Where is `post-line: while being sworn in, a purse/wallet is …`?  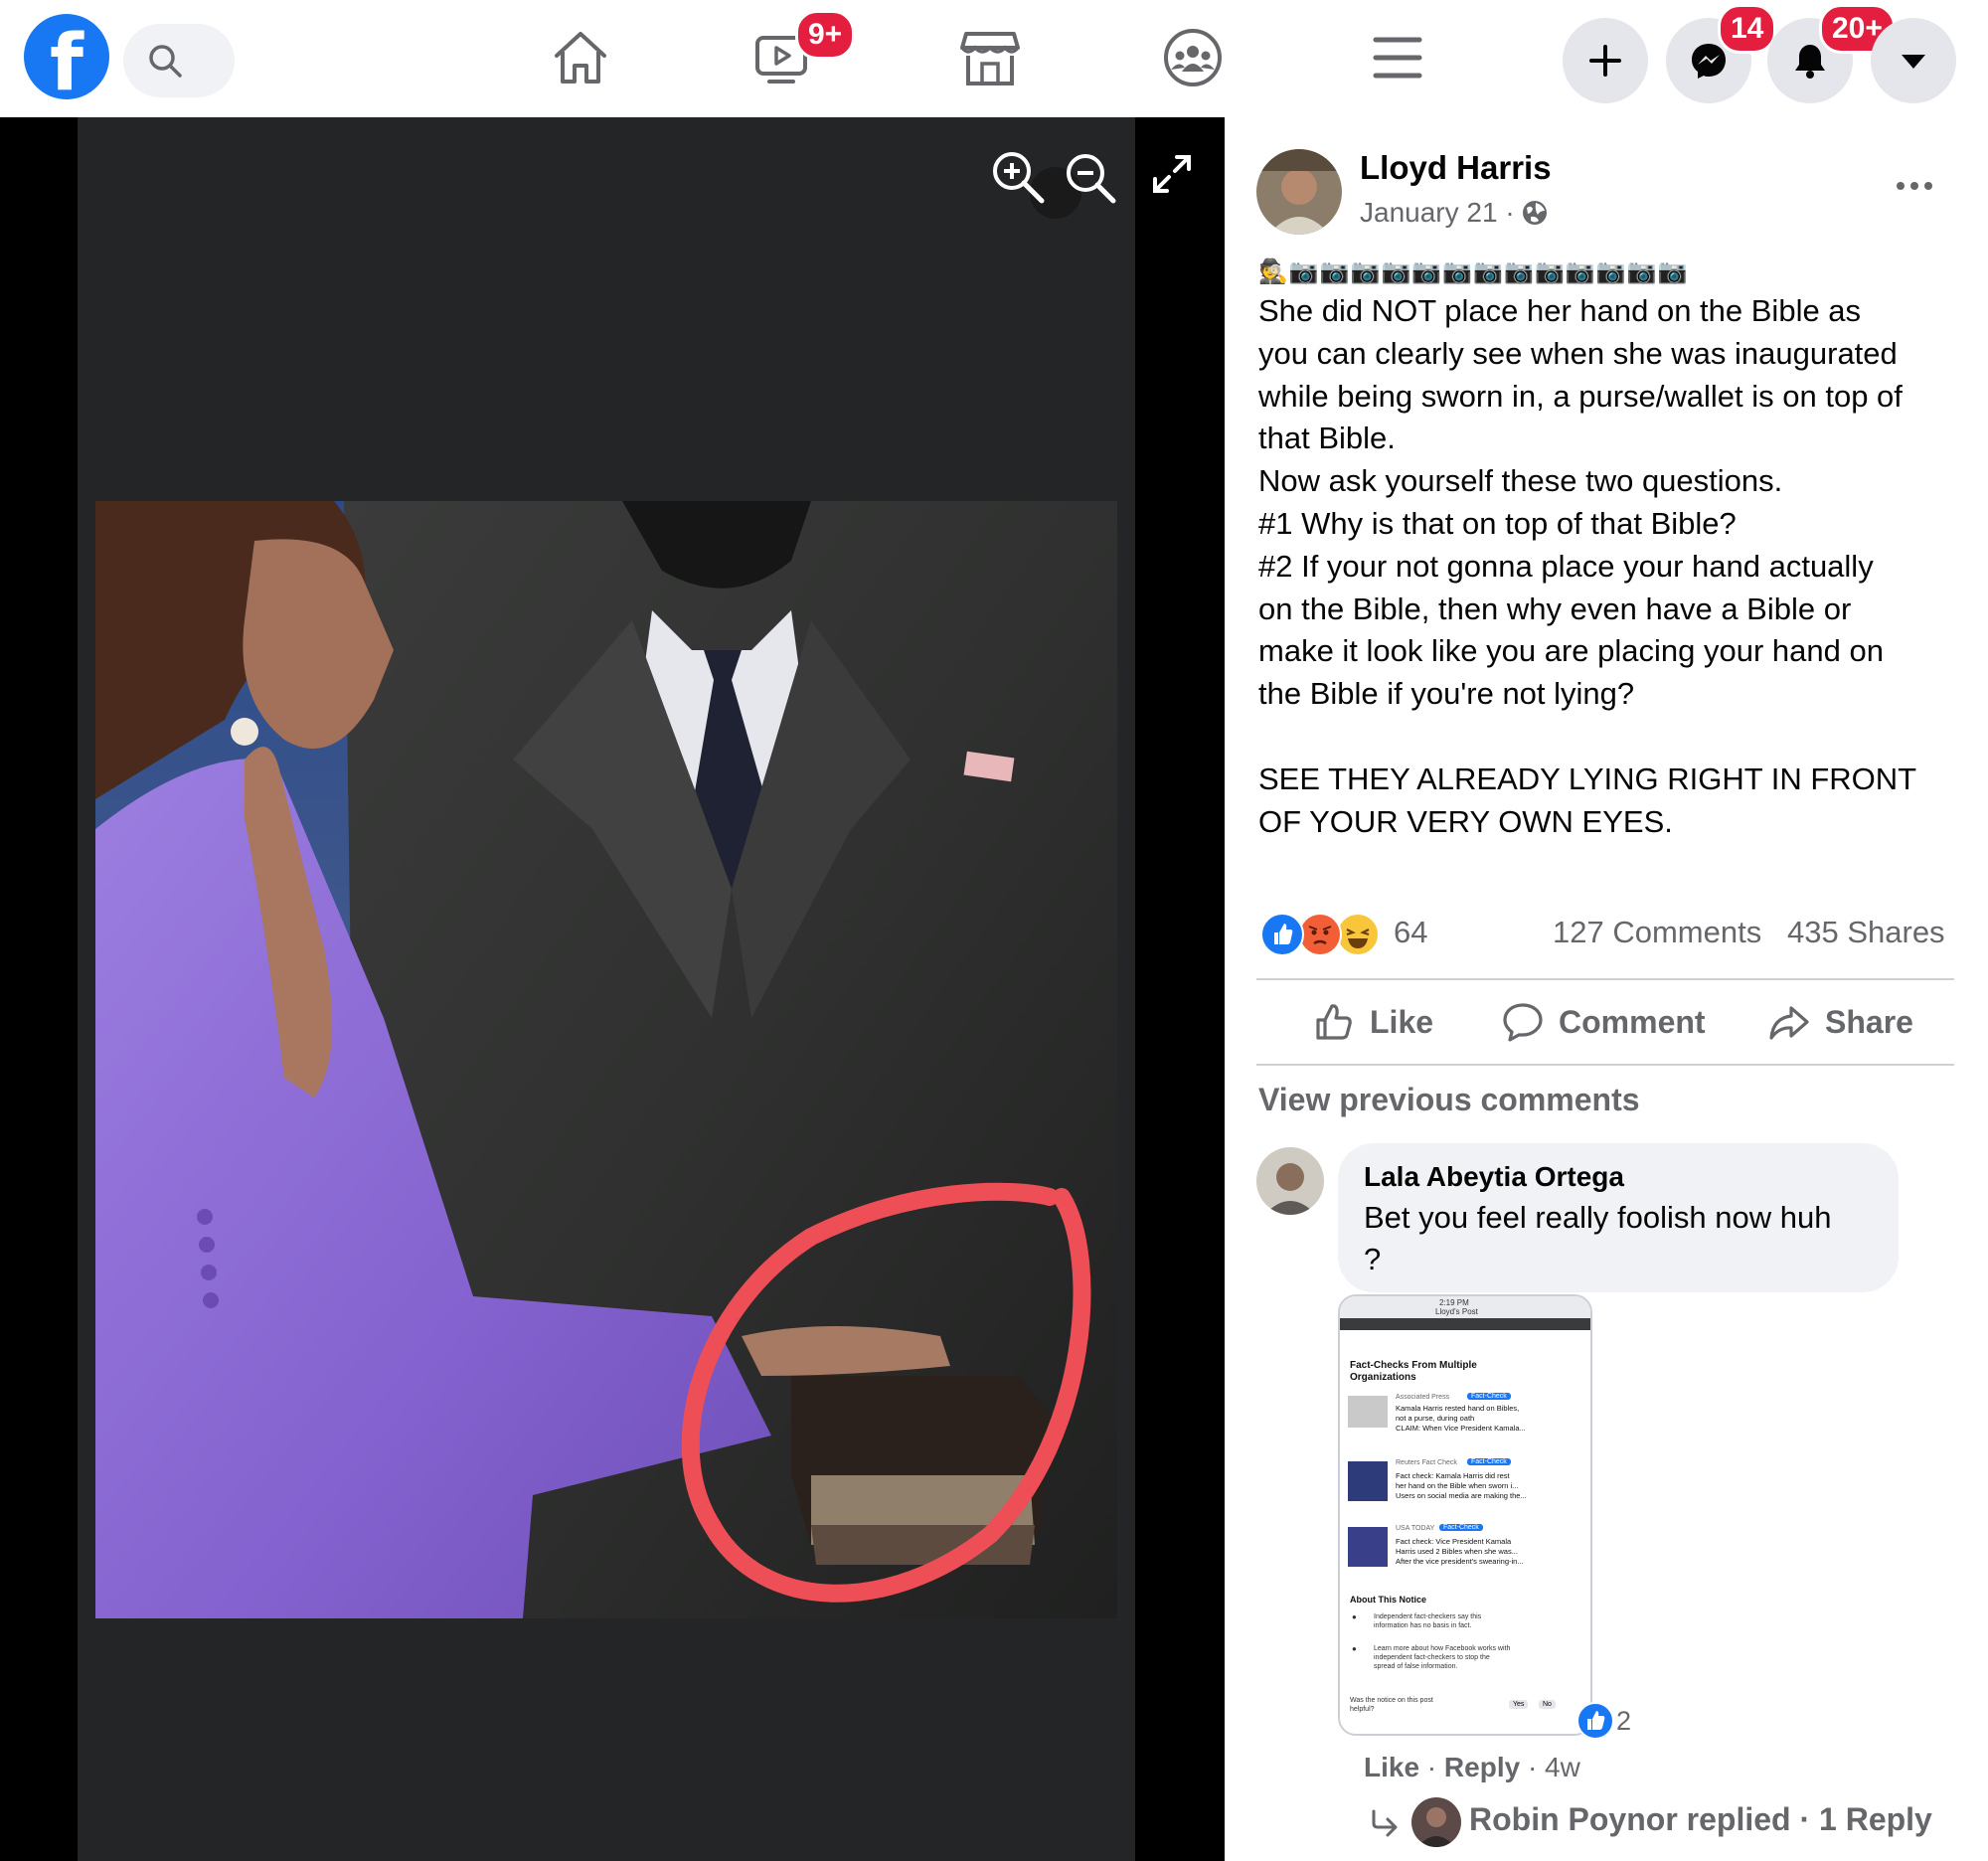
post-line: while being sworn in, a purse/wallet is … is located at coordinates (1580, 396).